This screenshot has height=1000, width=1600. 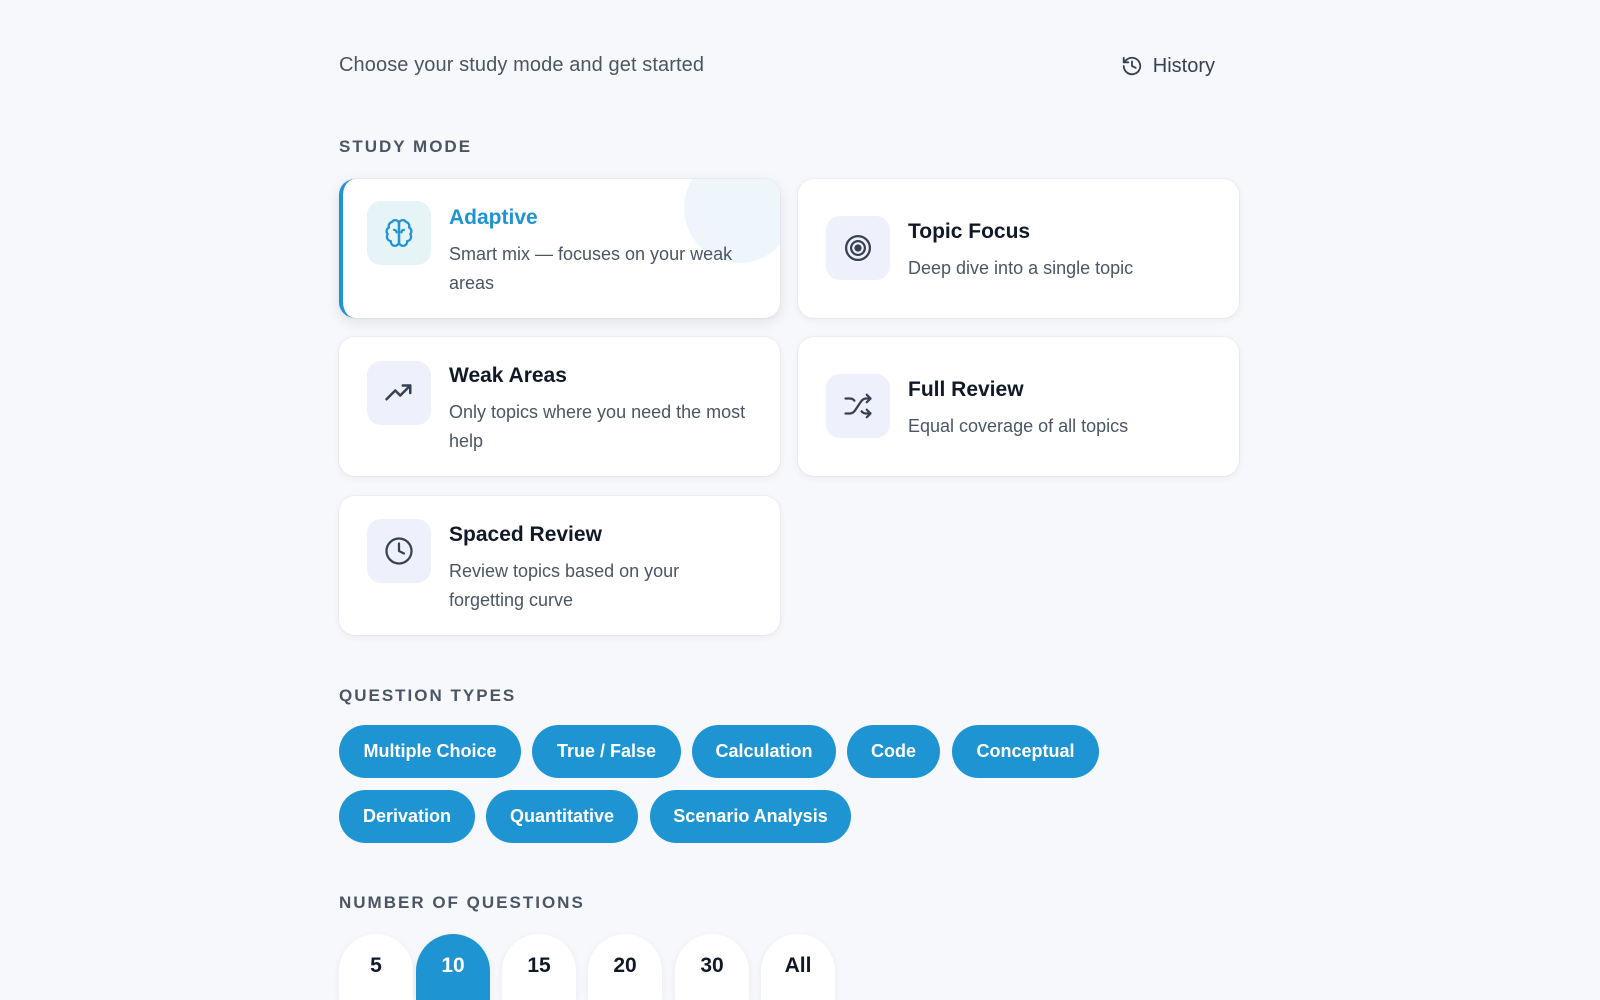 I want to click on question-count-option: 15, so click(x=539, y=967).